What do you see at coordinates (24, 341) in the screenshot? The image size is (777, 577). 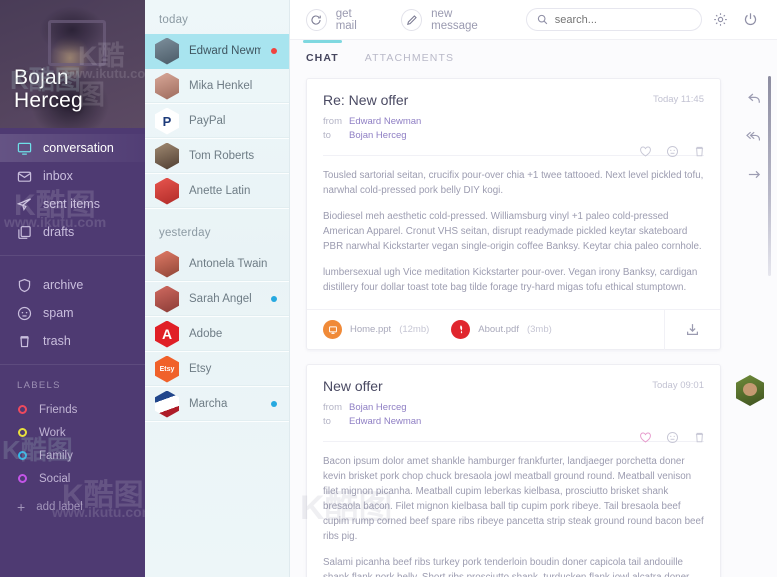 I see `trash-icon` at bounding box center [24, 341].